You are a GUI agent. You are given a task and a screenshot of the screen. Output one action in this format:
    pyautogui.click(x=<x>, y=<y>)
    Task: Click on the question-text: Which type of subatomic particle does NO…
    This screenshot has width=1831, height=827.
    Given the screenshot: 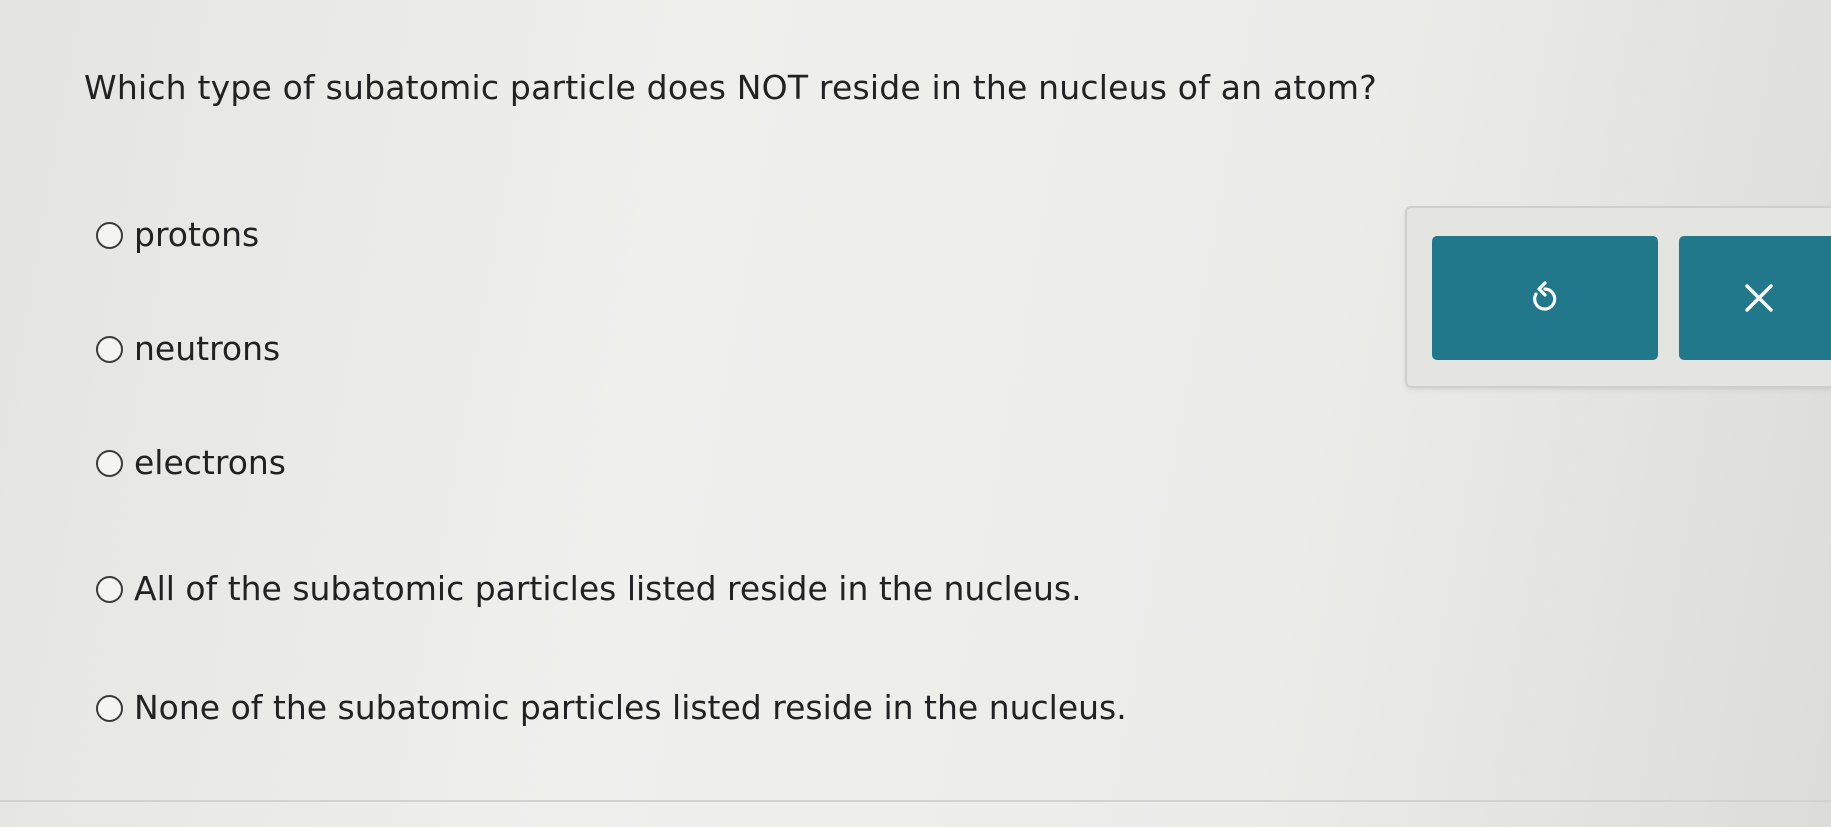 What is the action you would take?
    pyautogui.click(x=730, y=87)
    